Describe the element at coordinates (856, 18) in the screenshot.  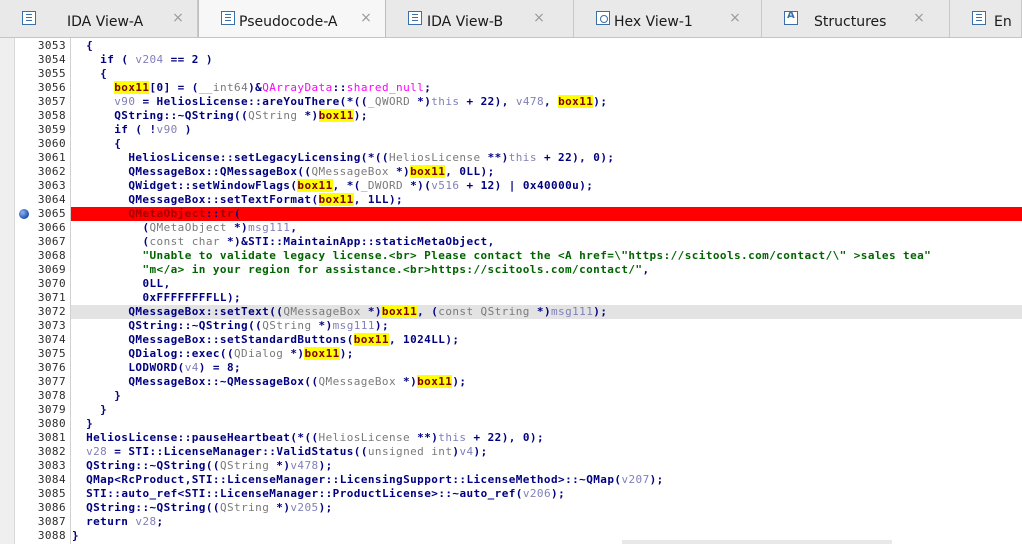
I see `tab-structures: Structures ×` at that location.